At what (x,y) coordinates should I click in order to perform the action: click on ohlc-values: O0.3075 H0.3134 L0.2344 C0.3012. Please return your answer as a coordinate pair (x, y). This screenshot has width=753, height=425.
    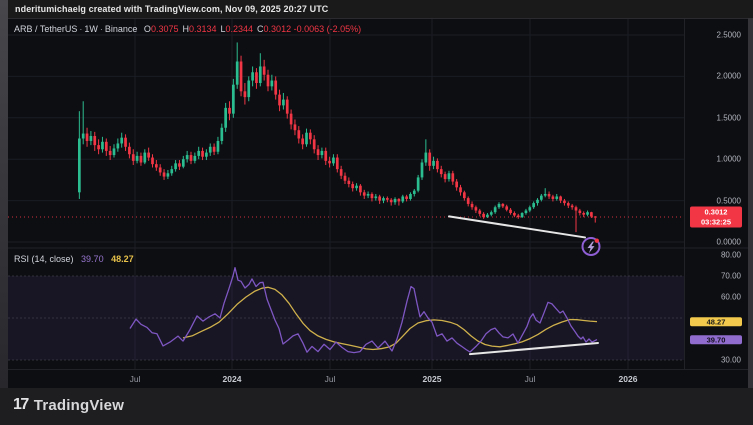
    Looking at the image, I should click on (215, 29).